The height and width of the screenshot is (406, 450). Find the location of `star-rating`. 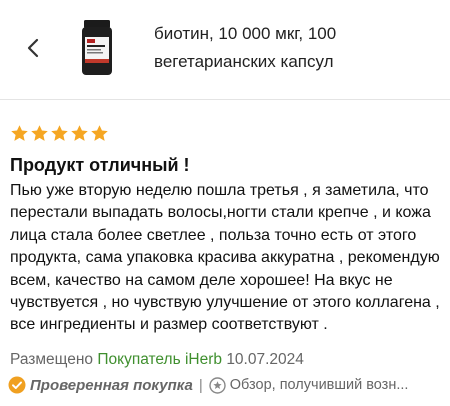

star-rating is located at coordinates (59, 133).